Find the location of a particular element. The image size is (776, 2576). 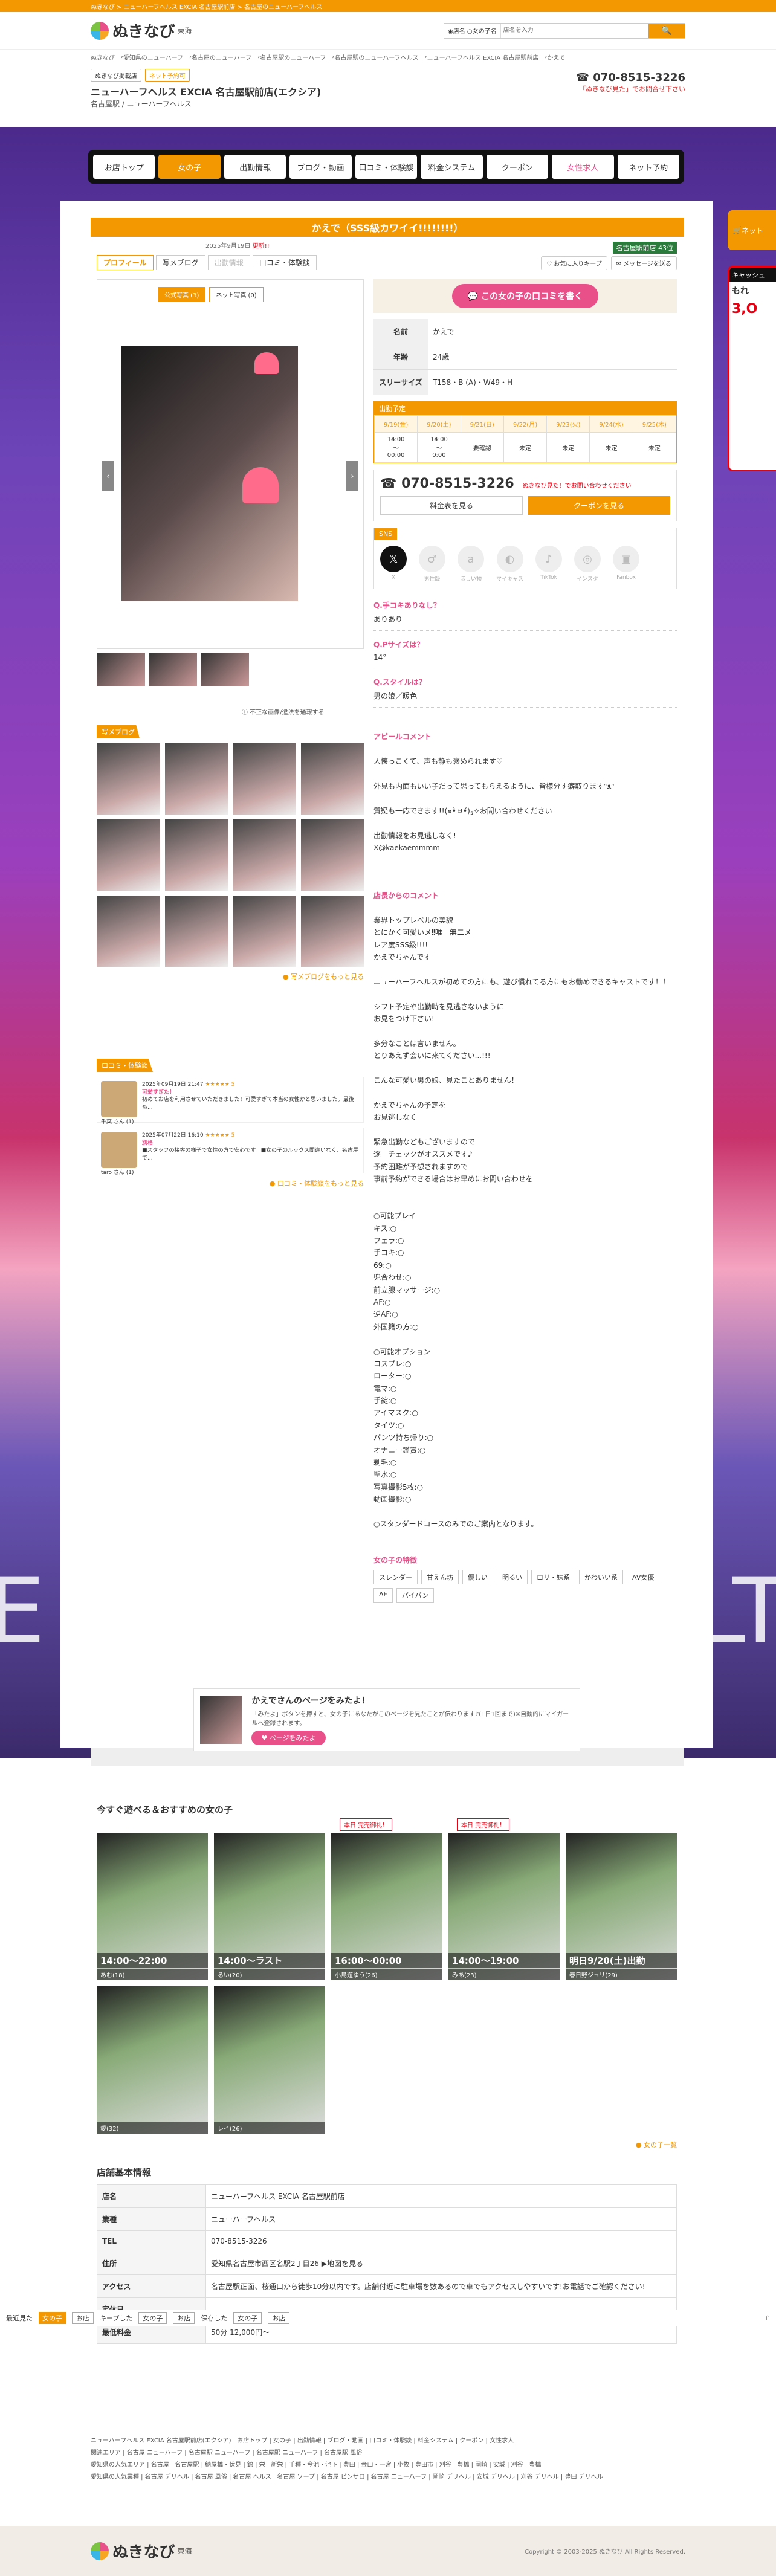

nav-net-reserve: ネット予約 is located at coordinates (648, 167).